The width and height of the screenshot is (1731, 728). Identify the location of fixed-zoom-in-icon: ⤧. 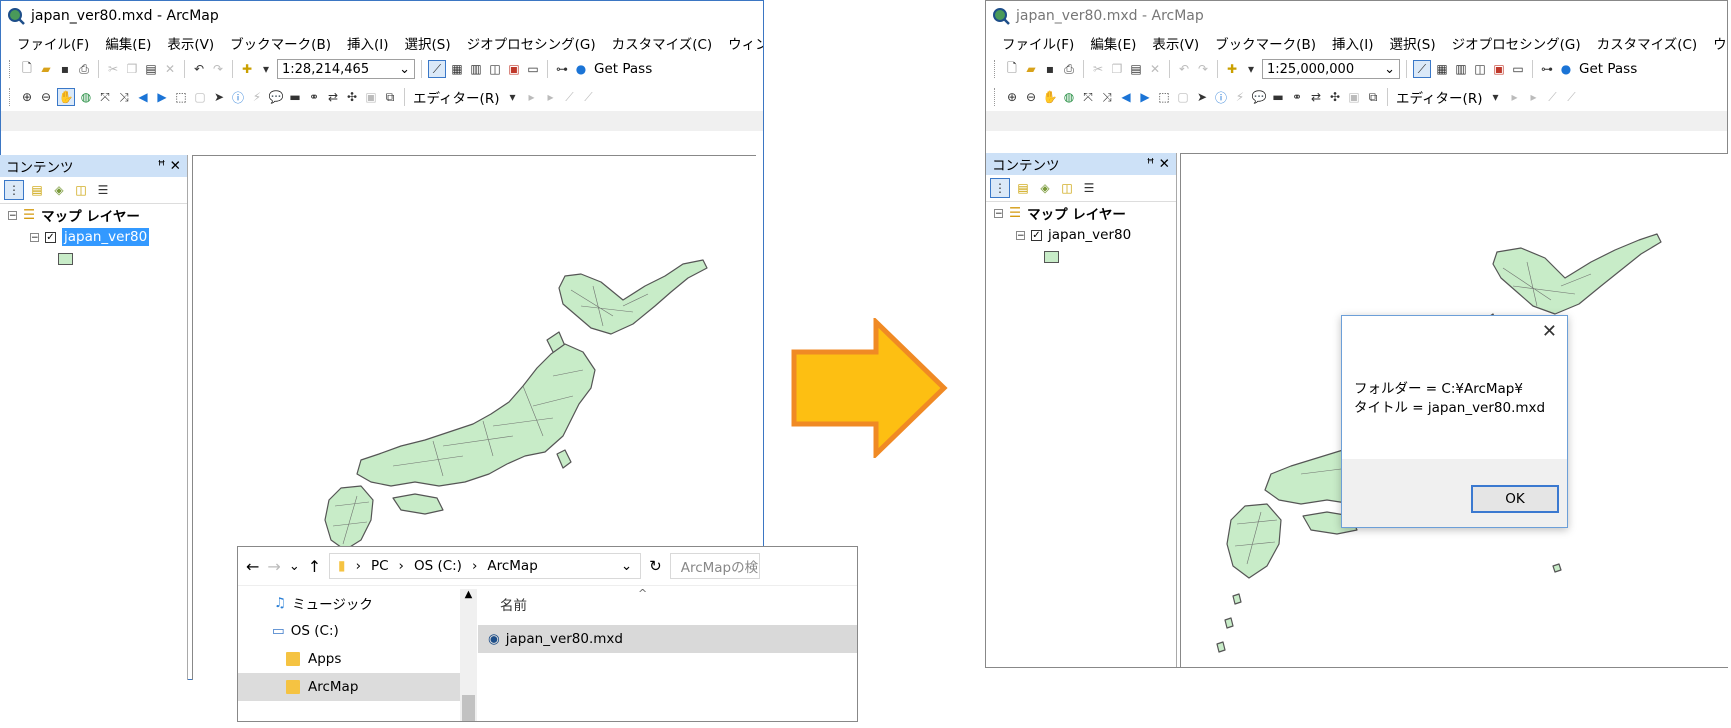
(105, 97).